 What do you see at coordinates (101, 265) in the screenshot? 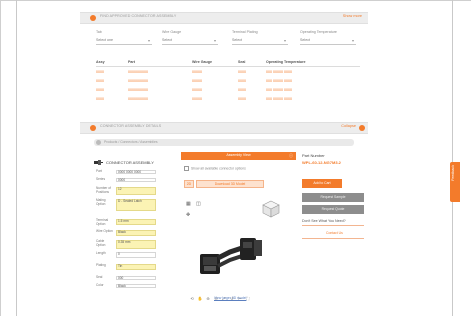
I see `property-label: Plating` at bounding box center [101, 265].